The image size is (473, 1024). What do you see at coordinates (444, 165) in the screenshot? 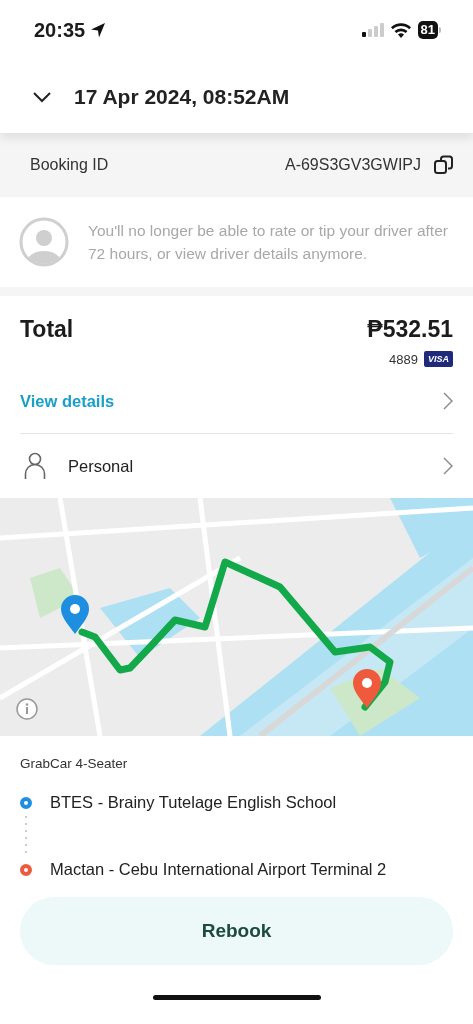
I see `copy-icon` at bounding box center [444, 165].